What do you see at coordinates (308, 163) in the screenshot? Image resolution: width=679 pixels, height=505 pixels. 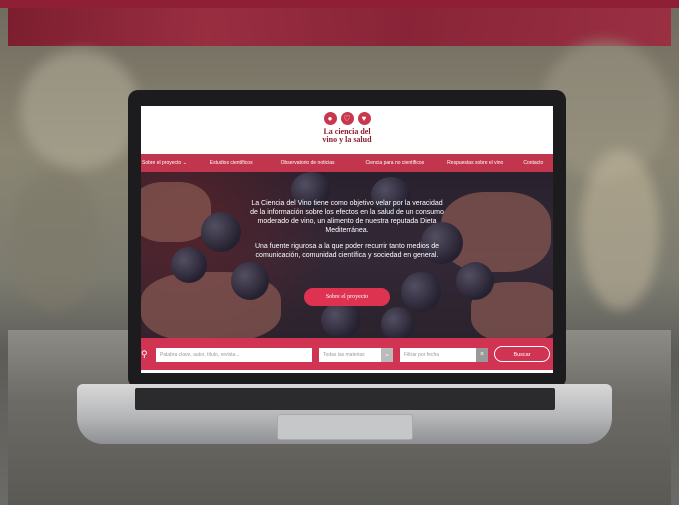 I see `nav-item-observatorio: Observatorio de noticias` at bounding box center [308, 163].